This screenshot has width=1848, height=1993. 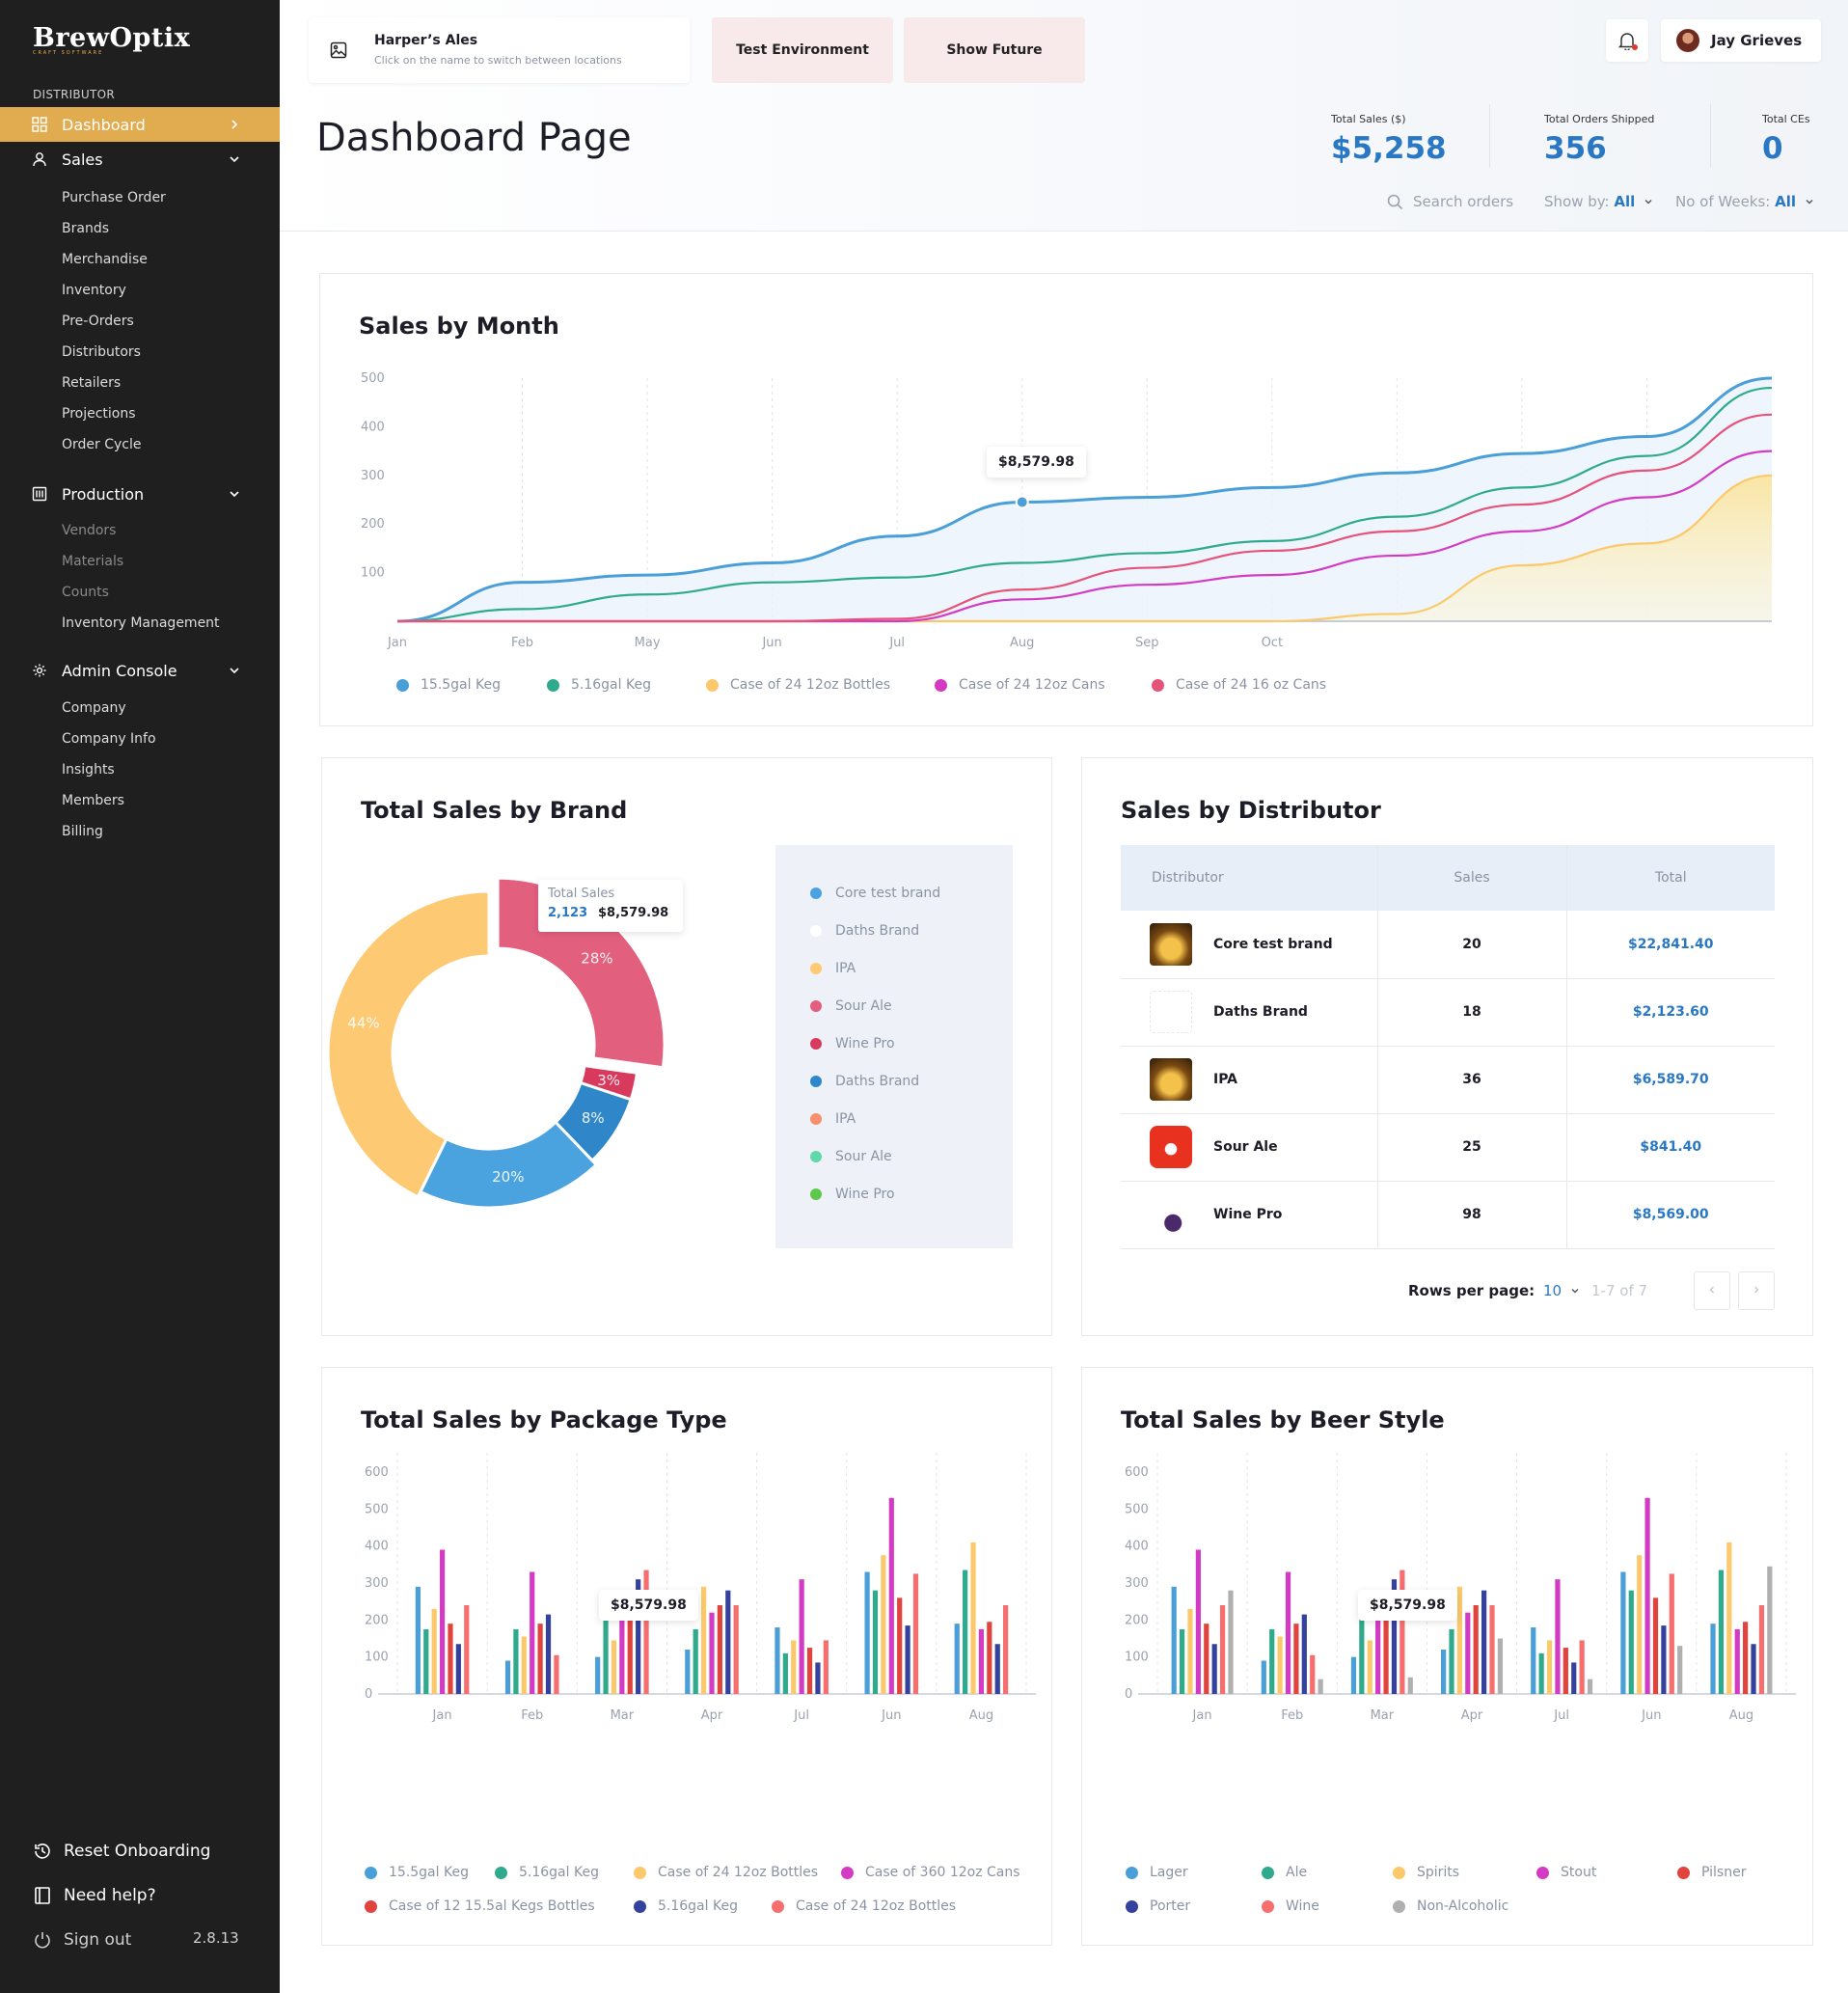 I want to click on nav-inventory: Inventory, so click(x=94, y=290).